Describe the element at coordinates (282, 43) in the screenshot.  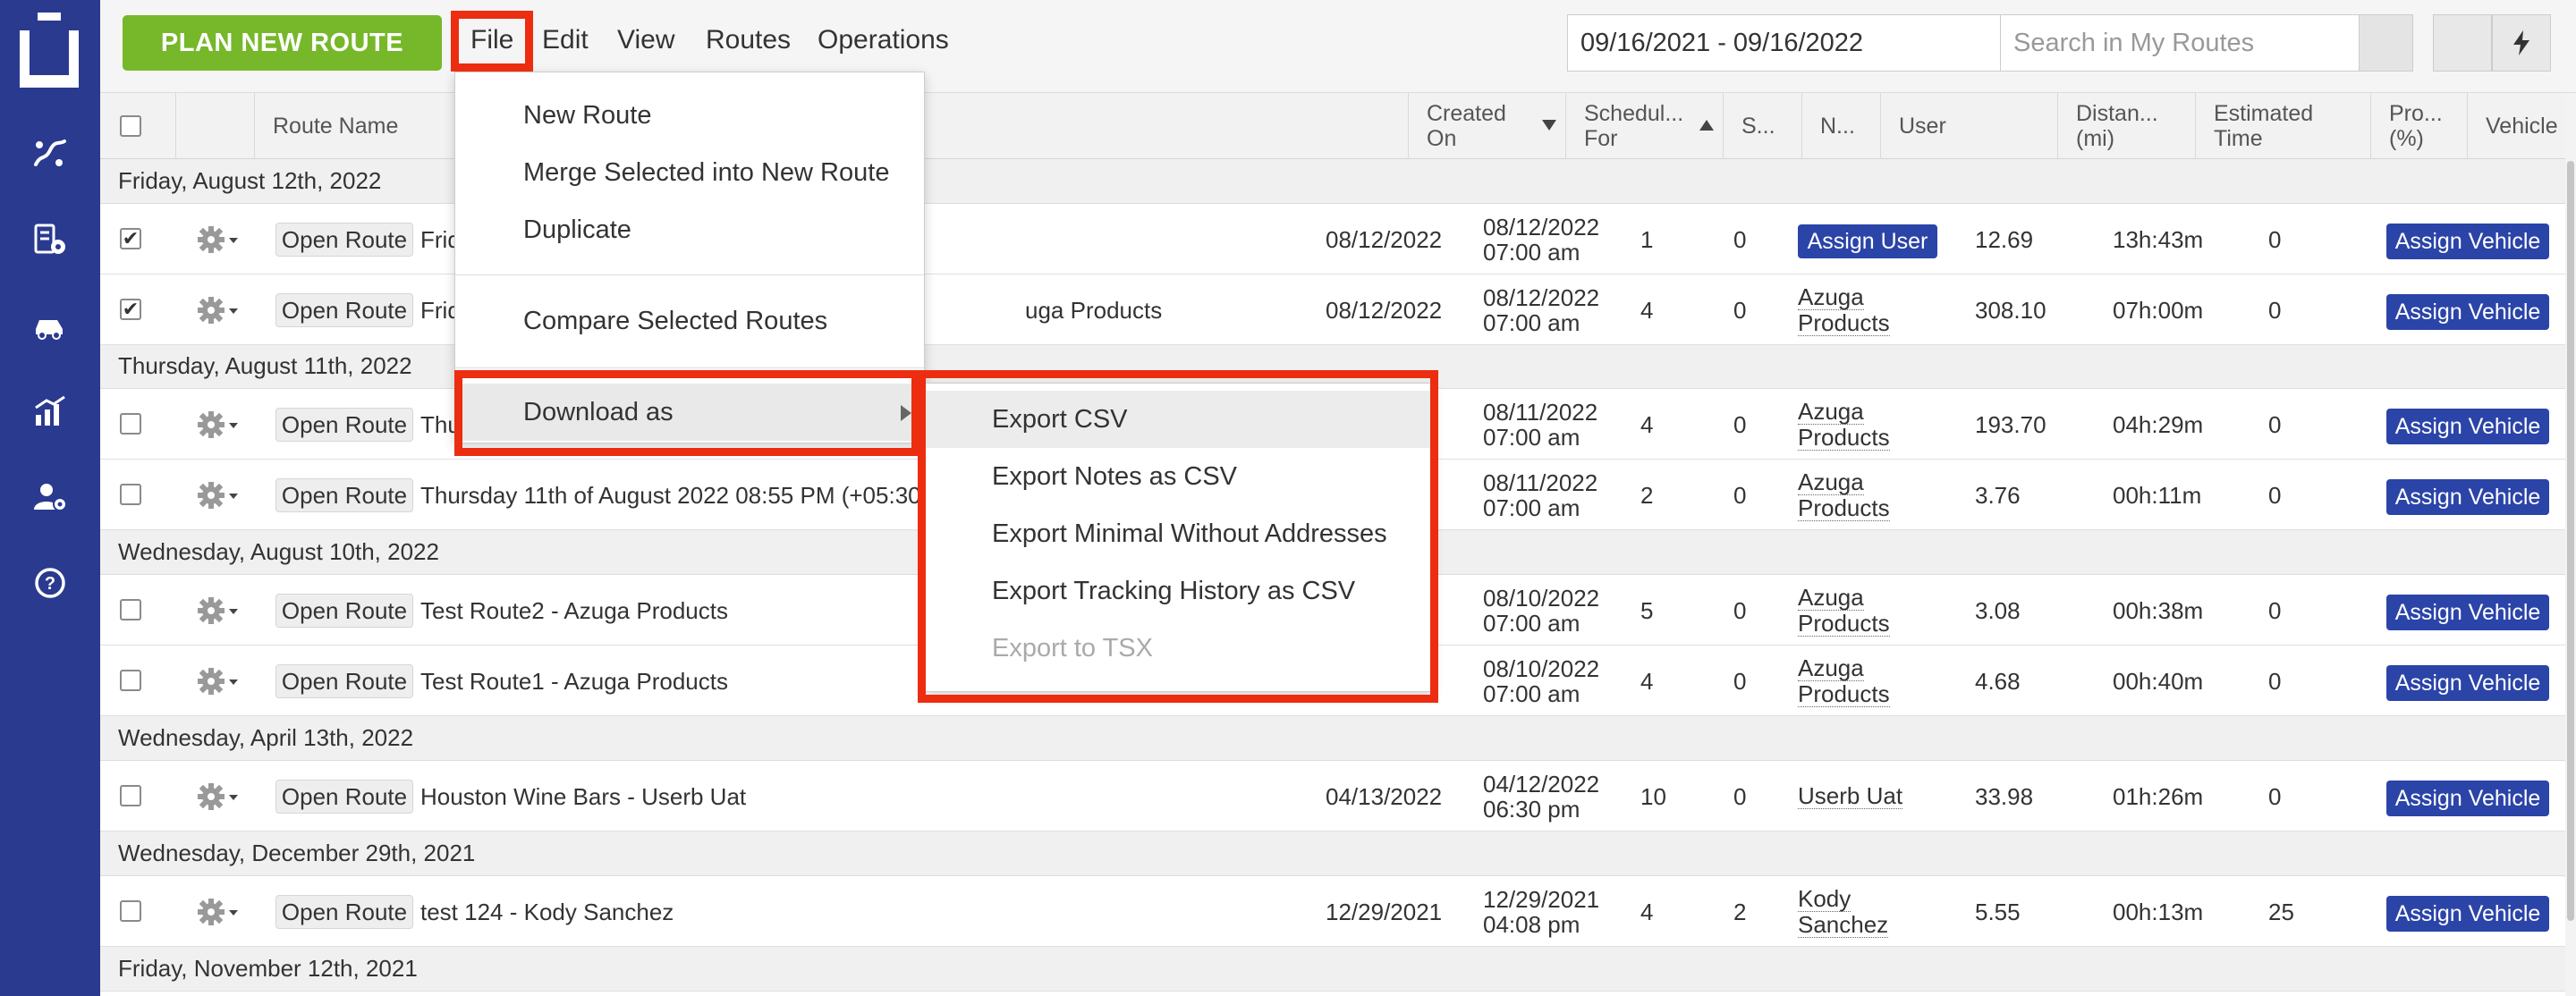
I see `plan-new-route-button: PLAN NEW ROUTE` at that location.